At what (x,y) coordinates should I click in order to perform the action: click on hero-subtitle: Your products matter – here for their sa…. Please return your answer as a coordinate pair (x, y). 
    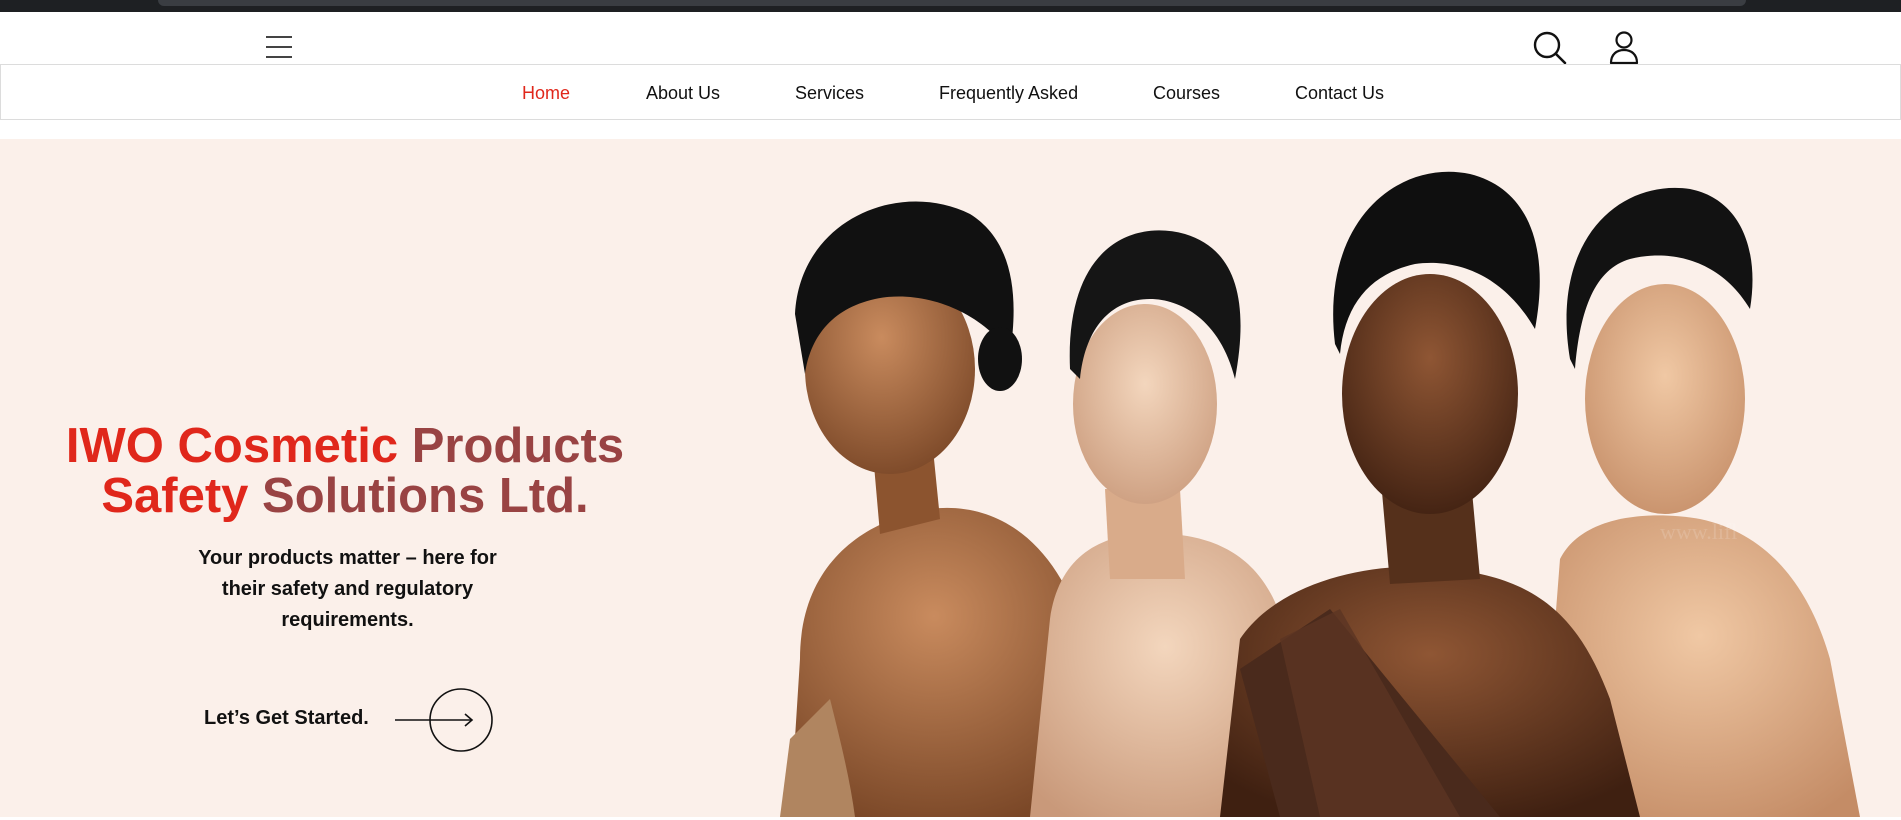
    Looking at the image, I should click on (347, 589).